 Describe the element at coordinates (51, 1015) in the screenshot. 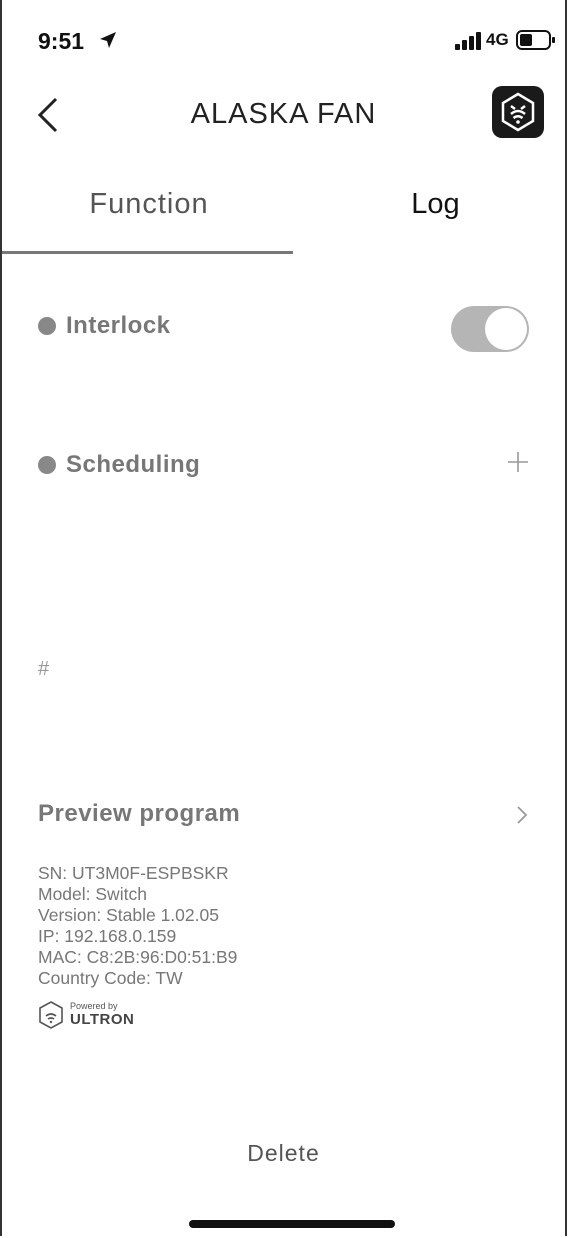

I see `ultron-hex-icon` at that location.